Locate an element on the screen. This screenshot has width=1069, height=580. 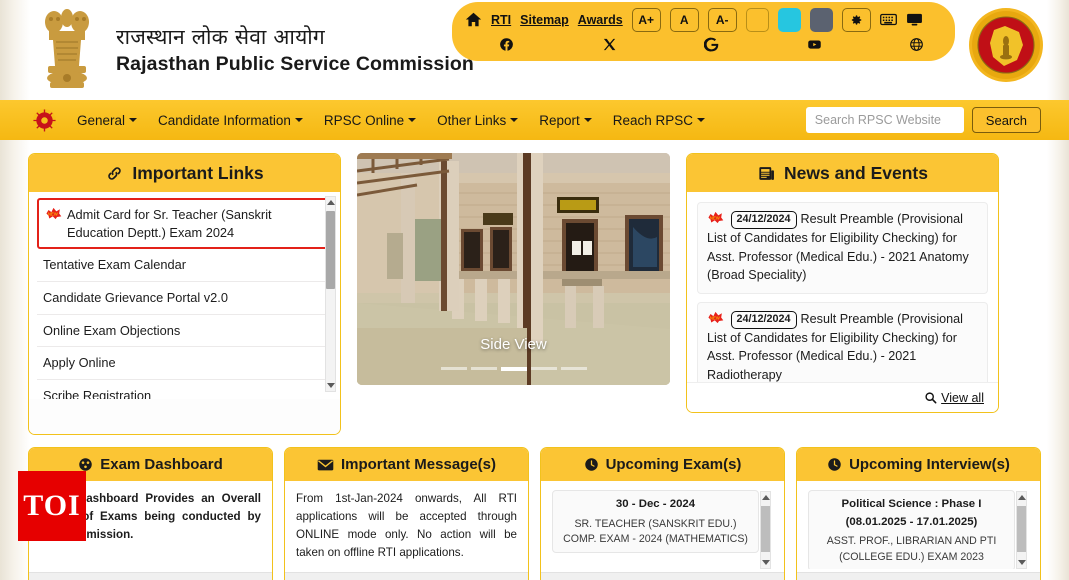
list-item: Online Exam Objections is located at coordinates (184, 331).